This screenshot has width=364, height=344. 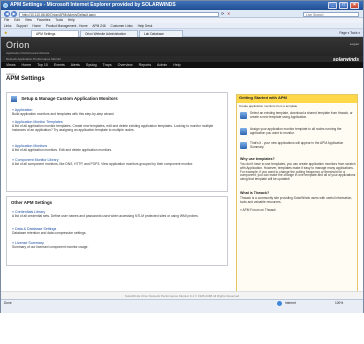 What do you see at coordinates (243, 145) in the screenshot?
I see `summary-icon` at bounding box center [243, 145].